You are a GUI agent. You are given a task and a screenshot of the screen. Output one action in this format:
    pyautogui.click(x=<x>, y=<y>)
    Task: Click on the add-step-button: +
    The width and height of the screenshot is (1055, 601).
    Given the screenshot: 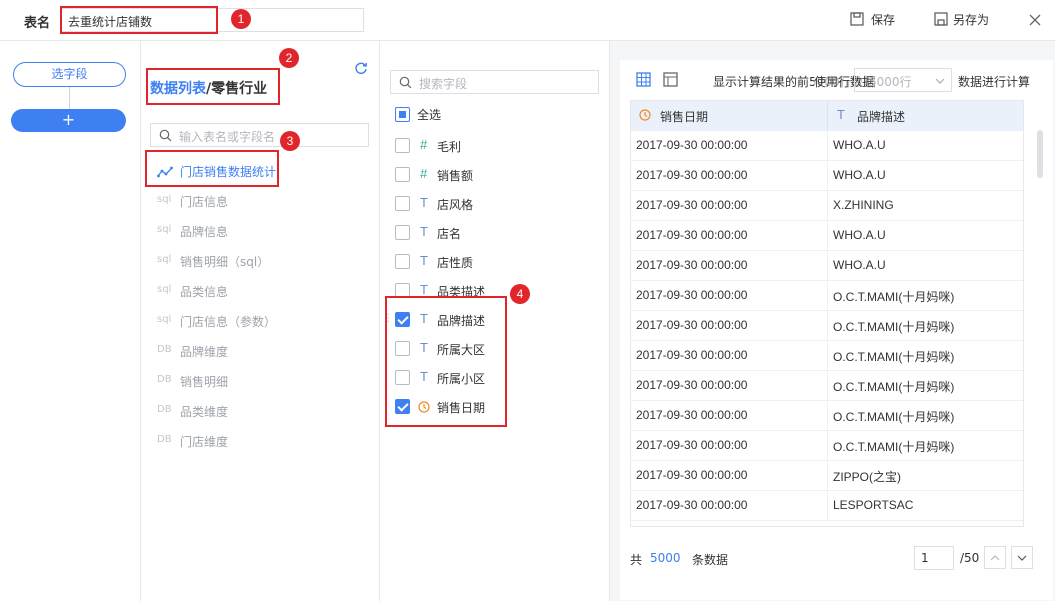 What is the action you would take?
    pyautogui.click(x=68, y=120)
    